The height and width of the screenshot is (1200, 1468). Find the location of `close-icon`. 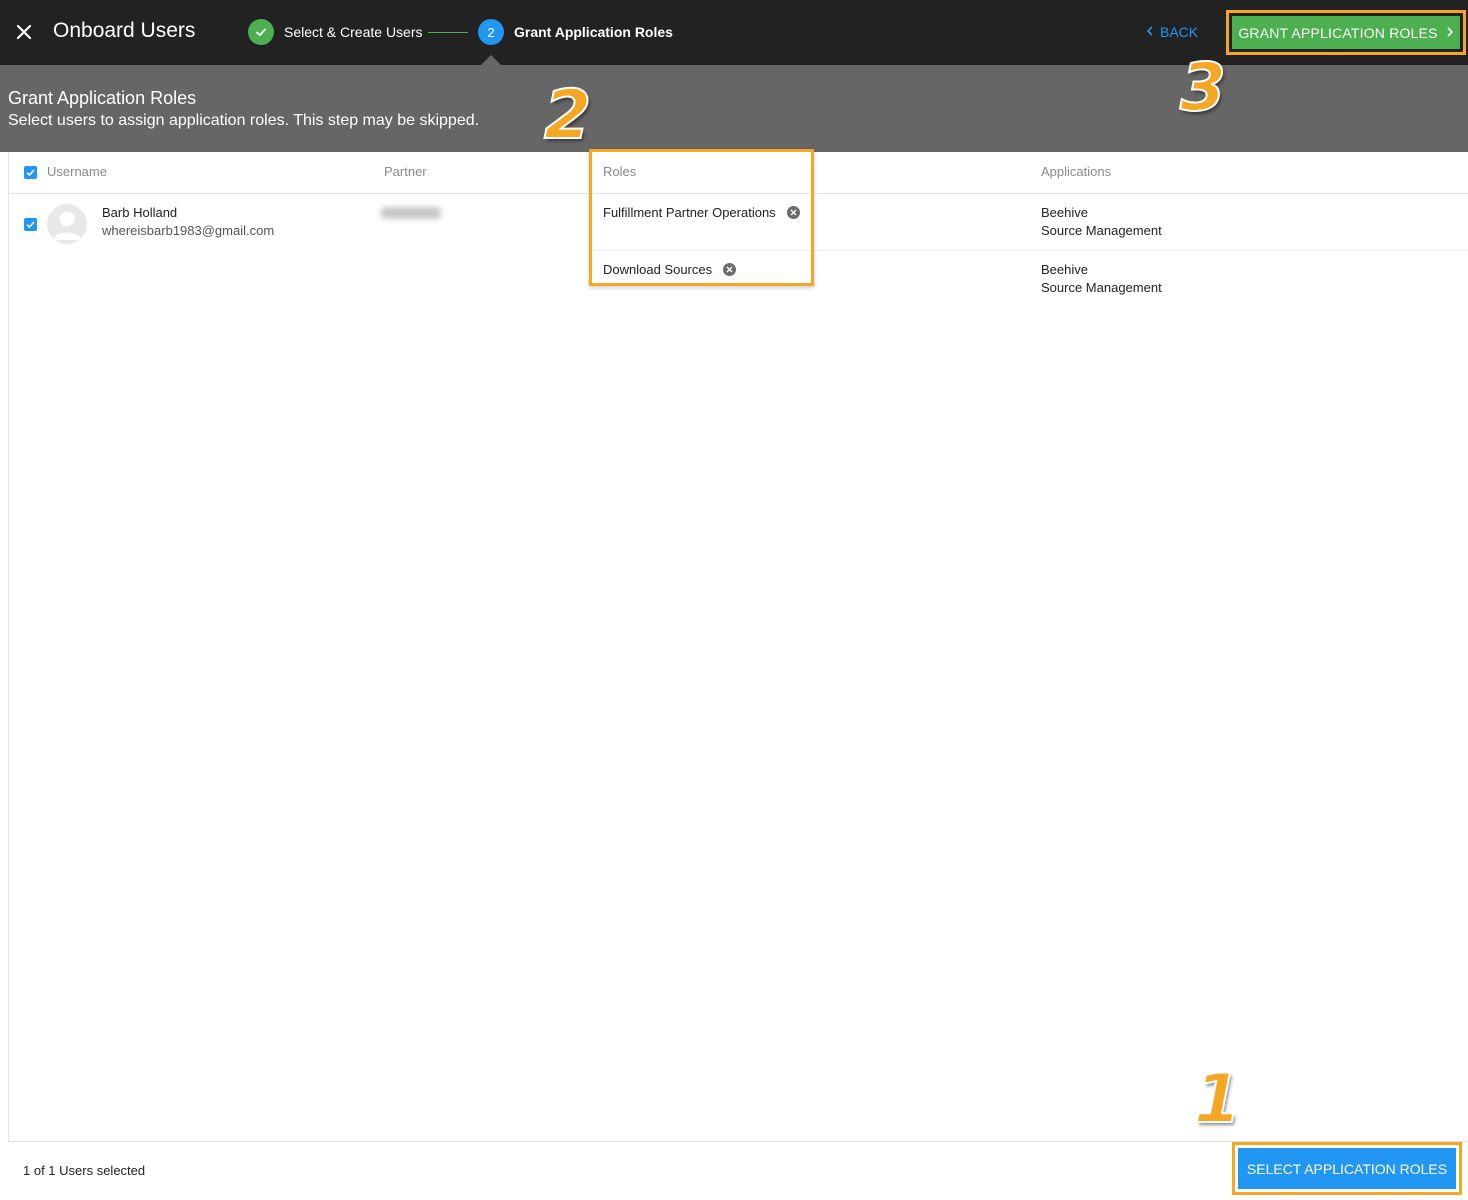

close-icon is located at coordinates (24, 32).